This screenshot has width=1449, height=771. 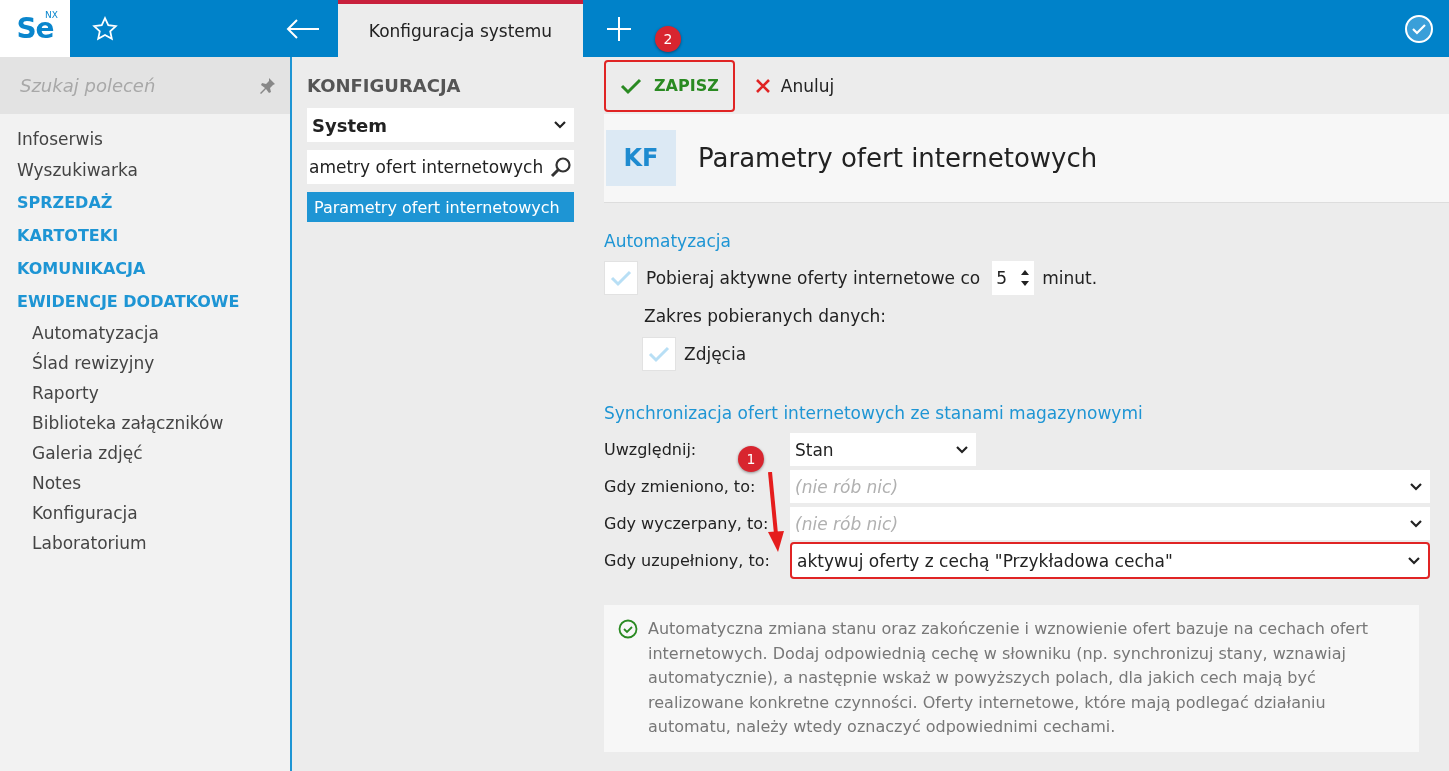 I want to click on sidebar-item: Notes, so click(x=153, y=483).